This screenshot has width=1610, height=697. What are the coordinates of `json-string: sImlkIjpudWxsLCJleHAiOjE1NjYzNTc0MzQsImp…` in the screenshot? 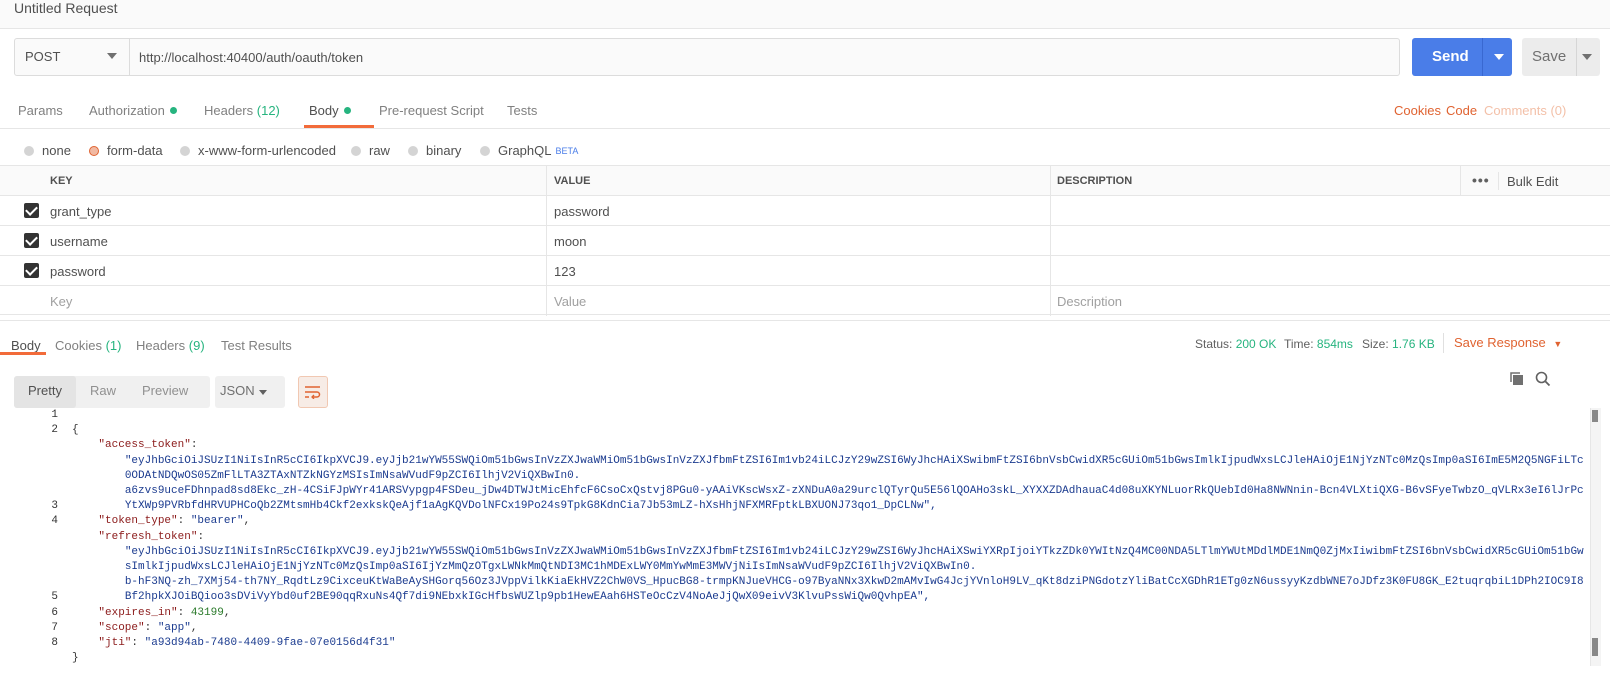 It's located at (550, 567).